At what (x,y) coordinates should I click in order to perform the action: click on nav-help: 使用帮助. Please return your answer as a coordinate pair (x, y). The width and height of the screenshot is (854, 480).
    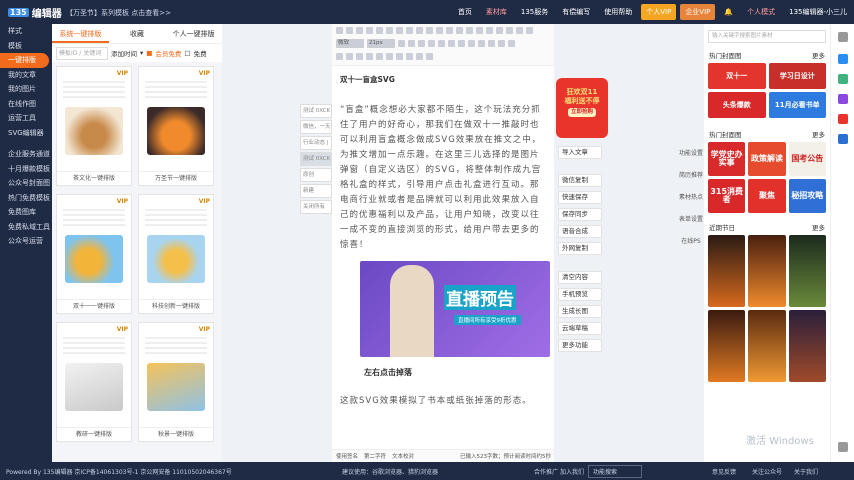
    Looking at the image, I should click on (618, 12).